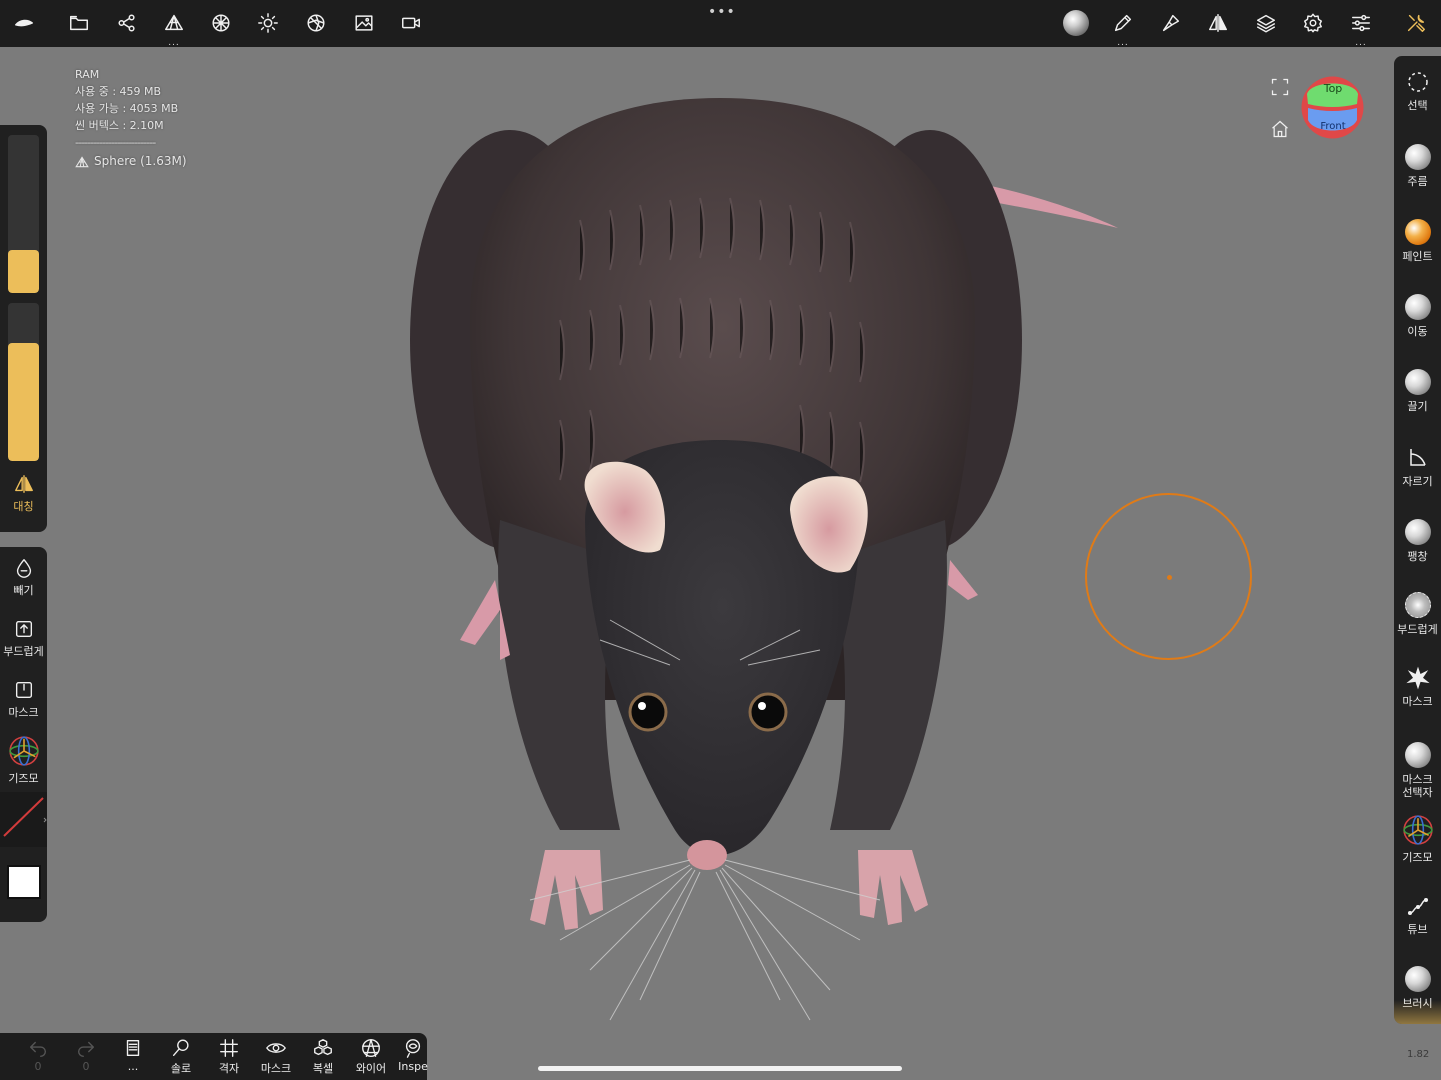 The width and height of the screenshot is (1441, 1080). What do you see at coordinates (23, 638) in the screenshot?
I see `smooth-button: 부드럽게` at bounding box center [23, 638].